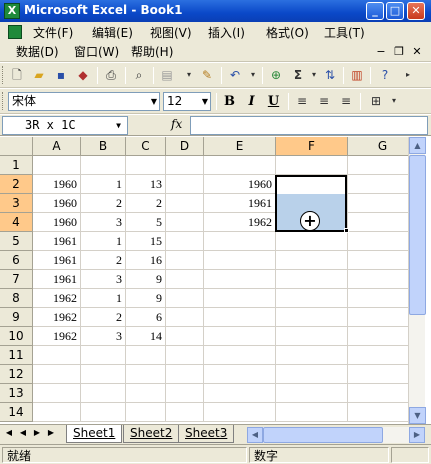  I want to click on align-right-icon: ≡, so click(346, 101).